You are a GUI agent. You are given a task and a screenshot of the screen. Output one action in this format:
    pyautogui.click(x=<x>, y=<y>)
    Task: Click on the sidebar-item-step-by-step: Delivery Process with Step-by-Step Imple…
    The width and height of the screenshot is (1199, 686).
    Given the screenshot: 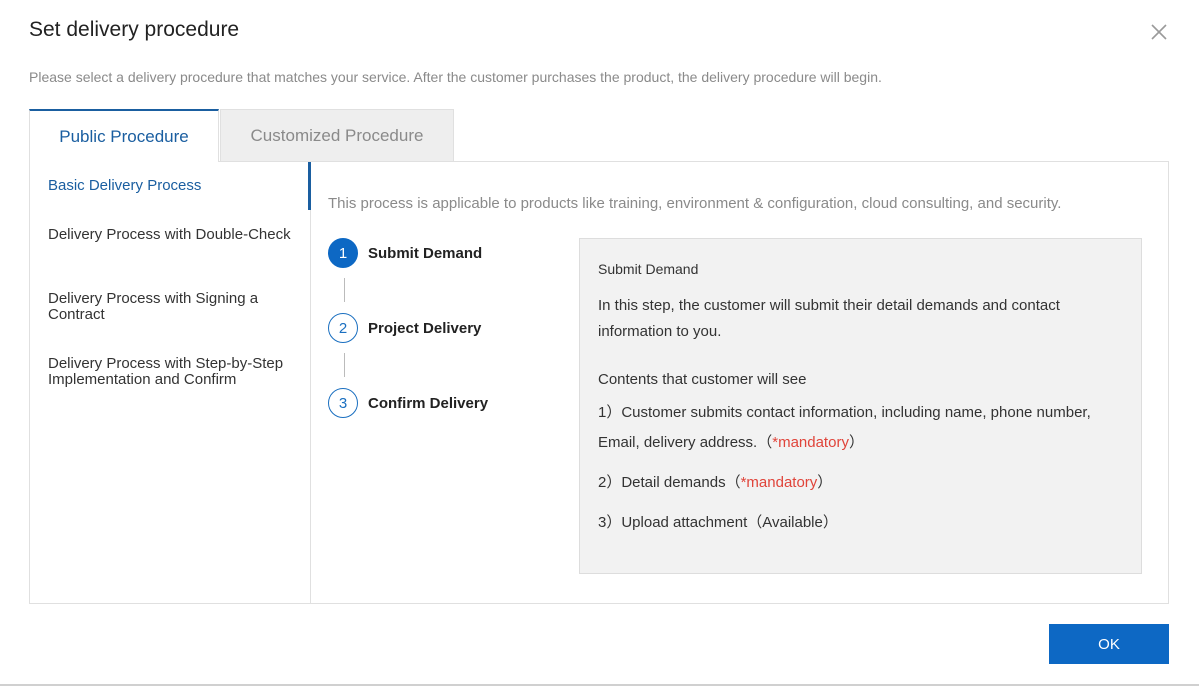 What is the action you would take?
    pyautogui.click(x=173, y=372)
    